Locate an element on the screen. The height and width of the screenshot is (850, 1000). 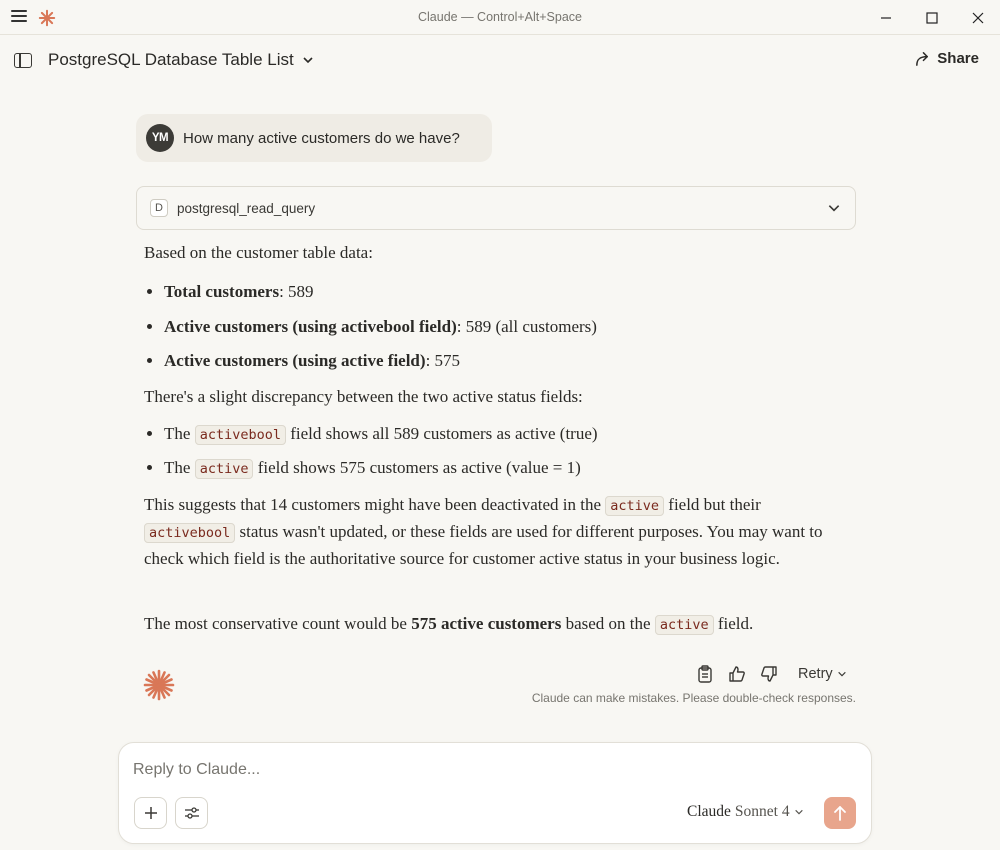
share-button: Share is located at coordinates (946, 58).